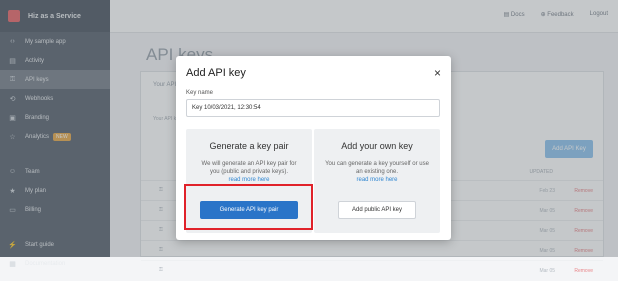  Describe the element at coordinates (45, 263) in the screenshot. I see `sidebar-item-label: Documentation` at that location.